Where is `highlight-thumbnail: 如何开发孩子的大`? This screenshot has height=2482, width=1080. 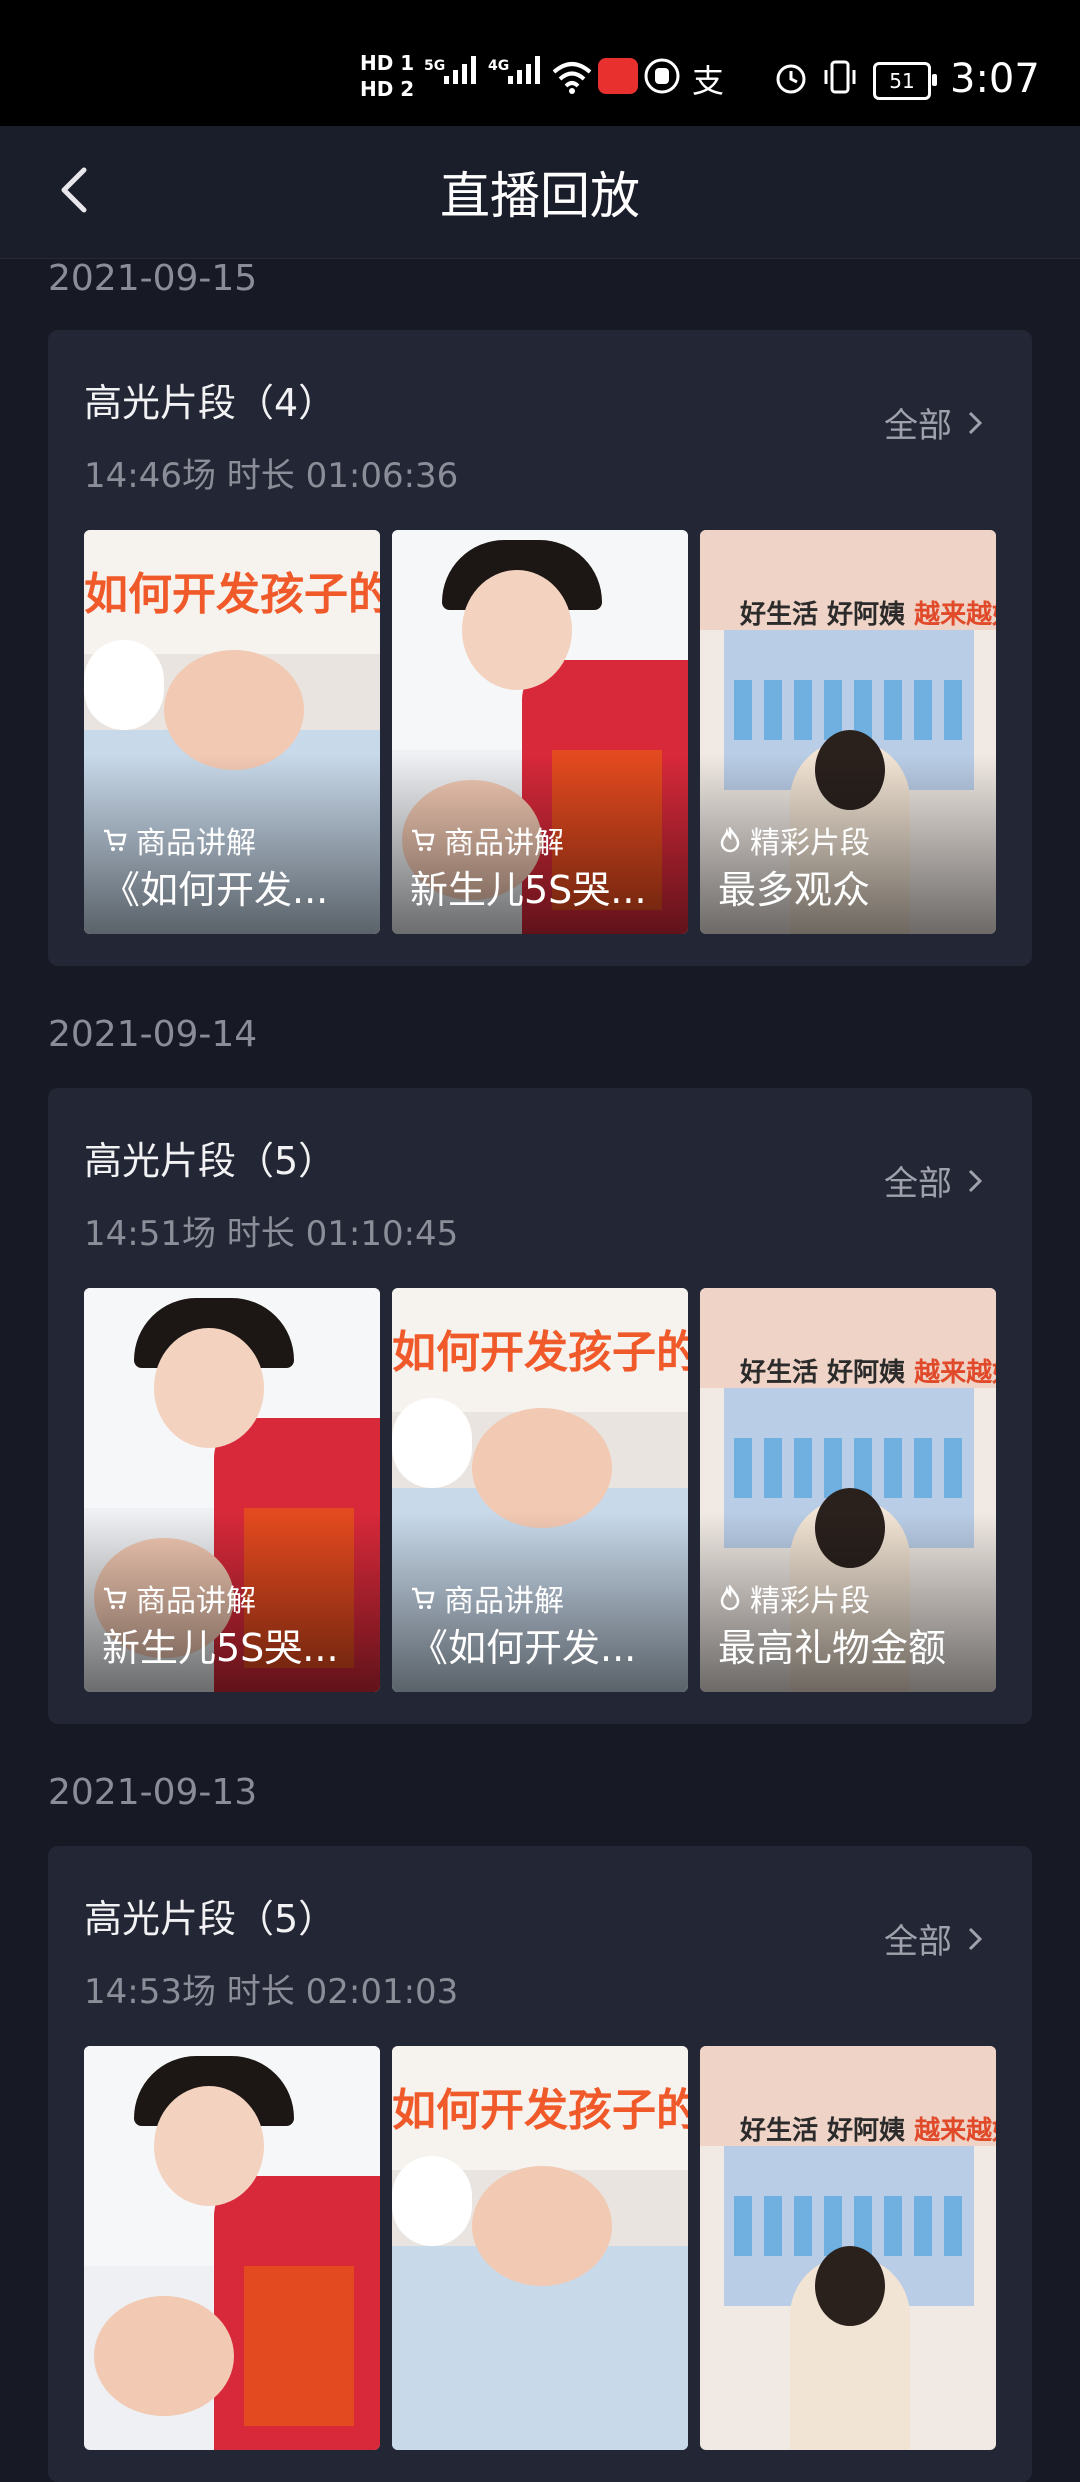
highlight-thumbnail: 如何开发孩子的大 is located at coordinates (540, 2248).